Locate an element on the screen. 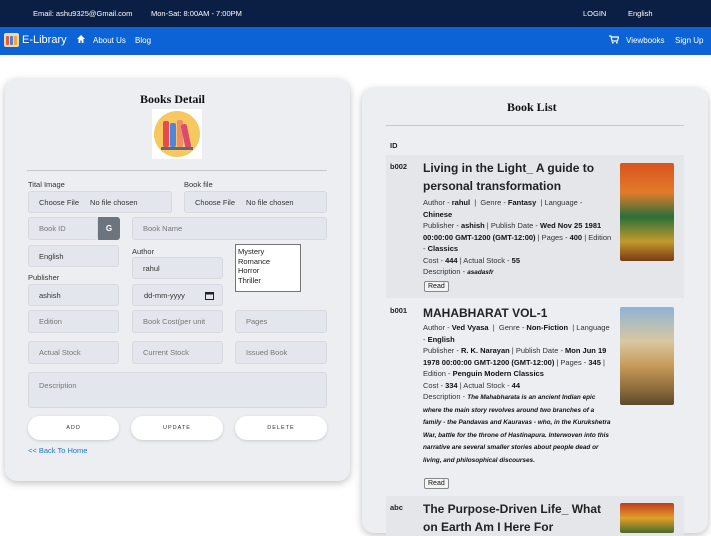 This screenshot has height=536, width=711. book-file-input: Choose File No file chosen is located at coordinates (255, 202).